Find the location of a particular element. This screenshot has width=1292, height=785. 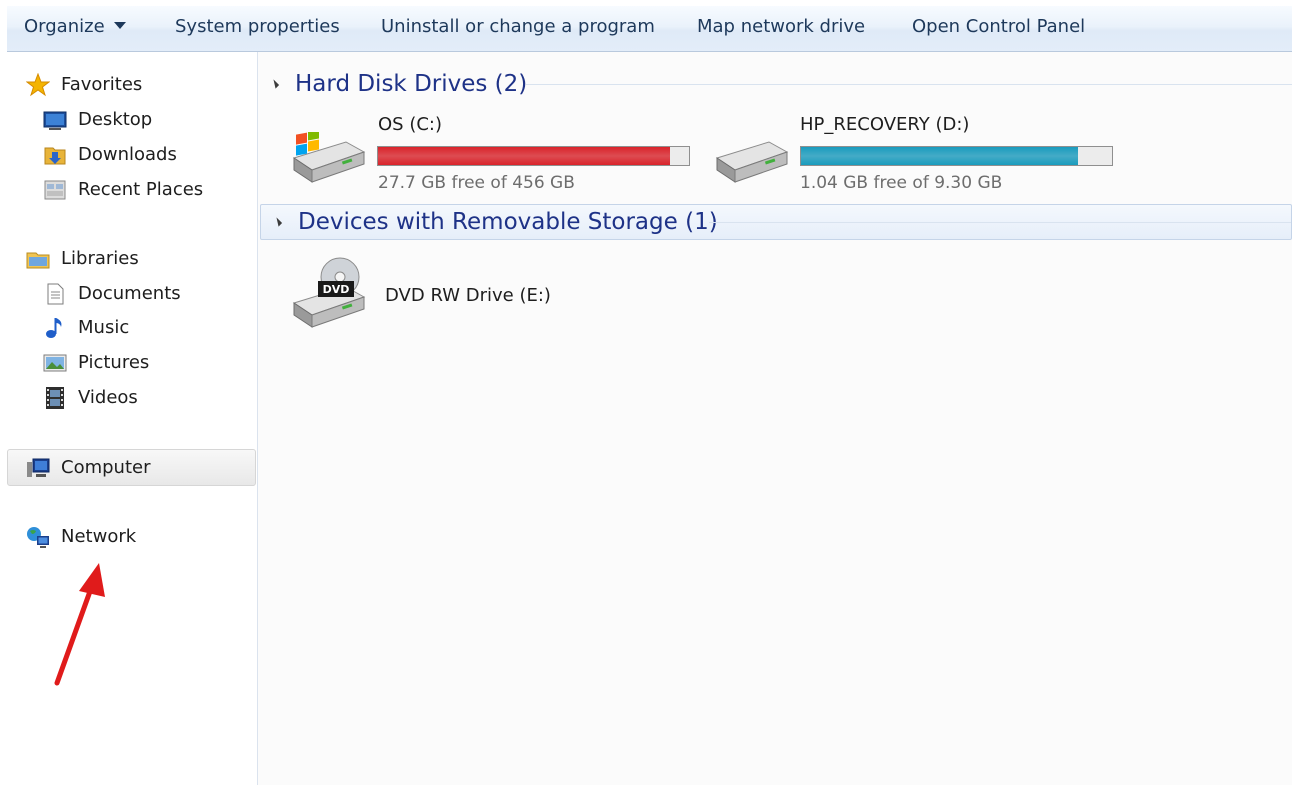

chevron-down-icon is located at coordinates (119, 25).